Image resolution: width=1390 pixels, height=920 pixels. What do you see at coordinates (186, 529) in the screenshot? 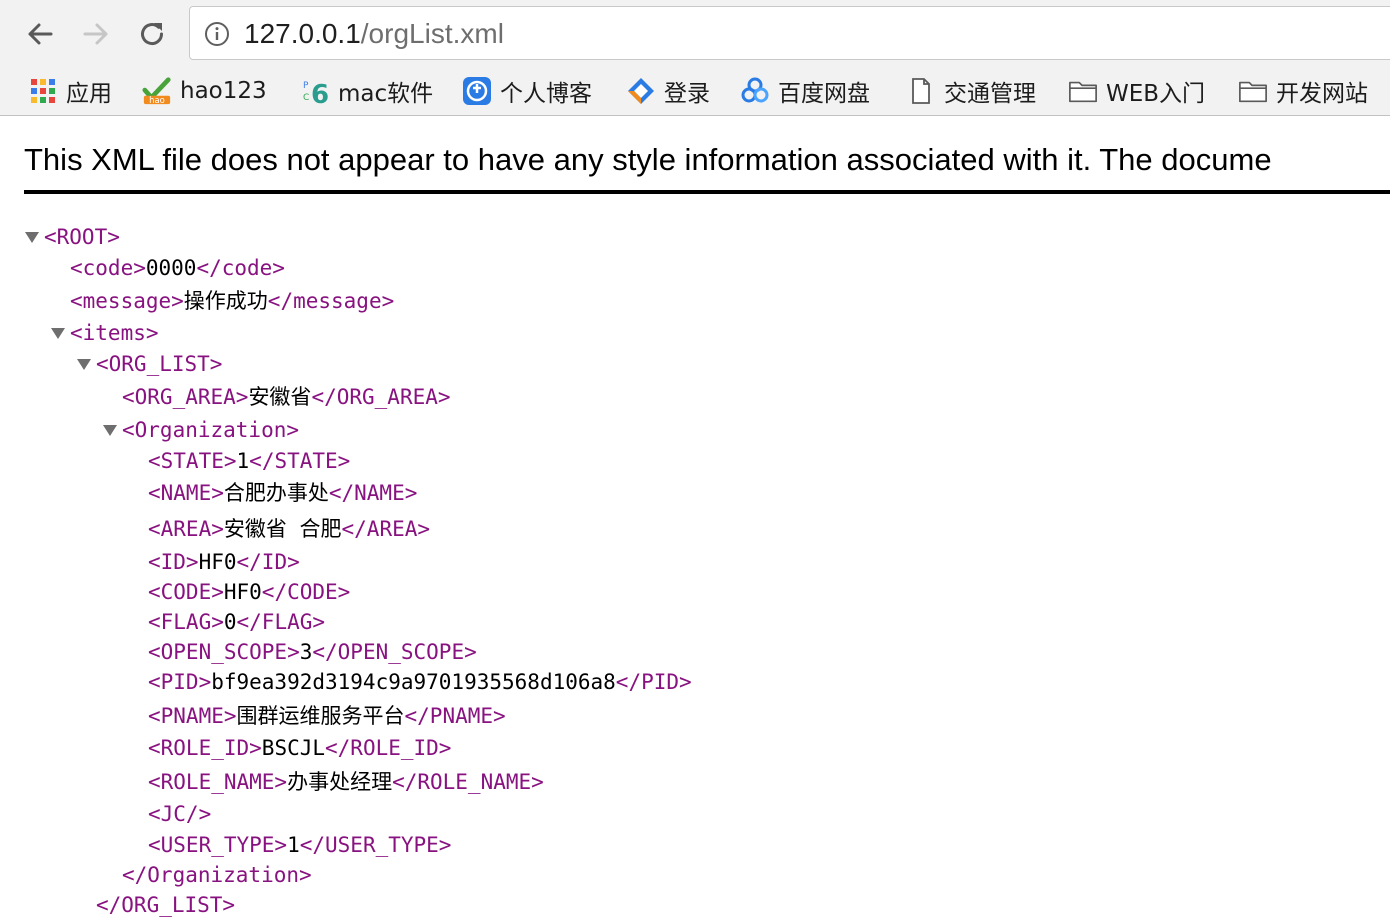
I see `xml-open-tag: <AREA>` at bounding box center [186, 529].